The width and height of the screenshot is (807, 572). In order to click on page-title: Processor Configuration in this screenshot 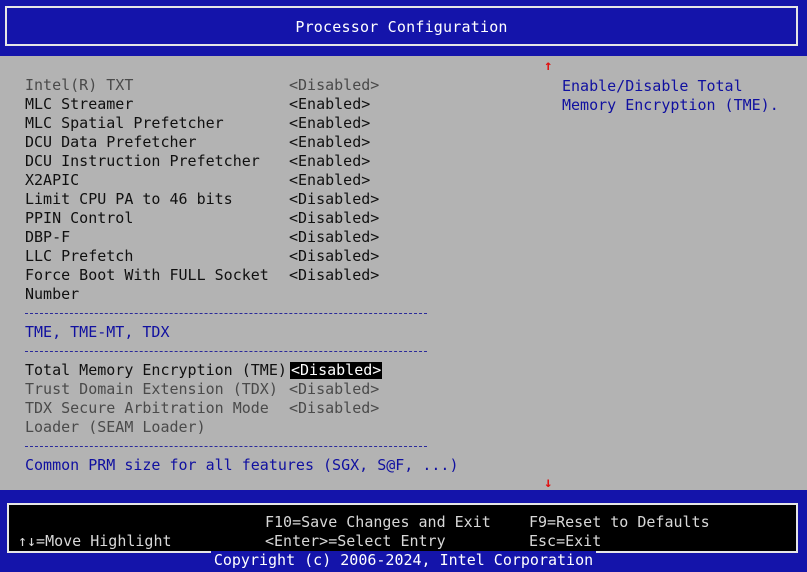, I will do `click(401, 27)`.